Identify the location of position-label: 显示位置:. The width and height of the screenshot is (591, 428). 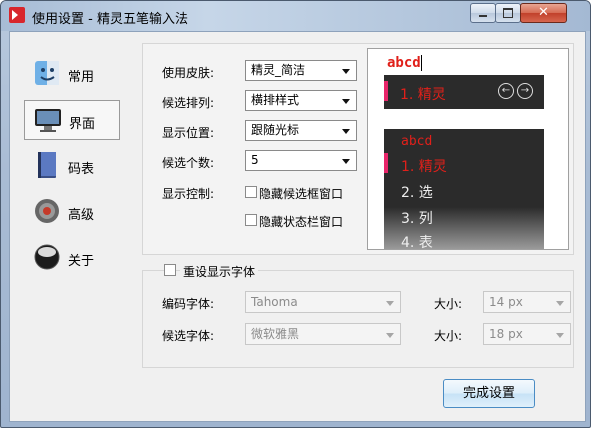
(188, 133).